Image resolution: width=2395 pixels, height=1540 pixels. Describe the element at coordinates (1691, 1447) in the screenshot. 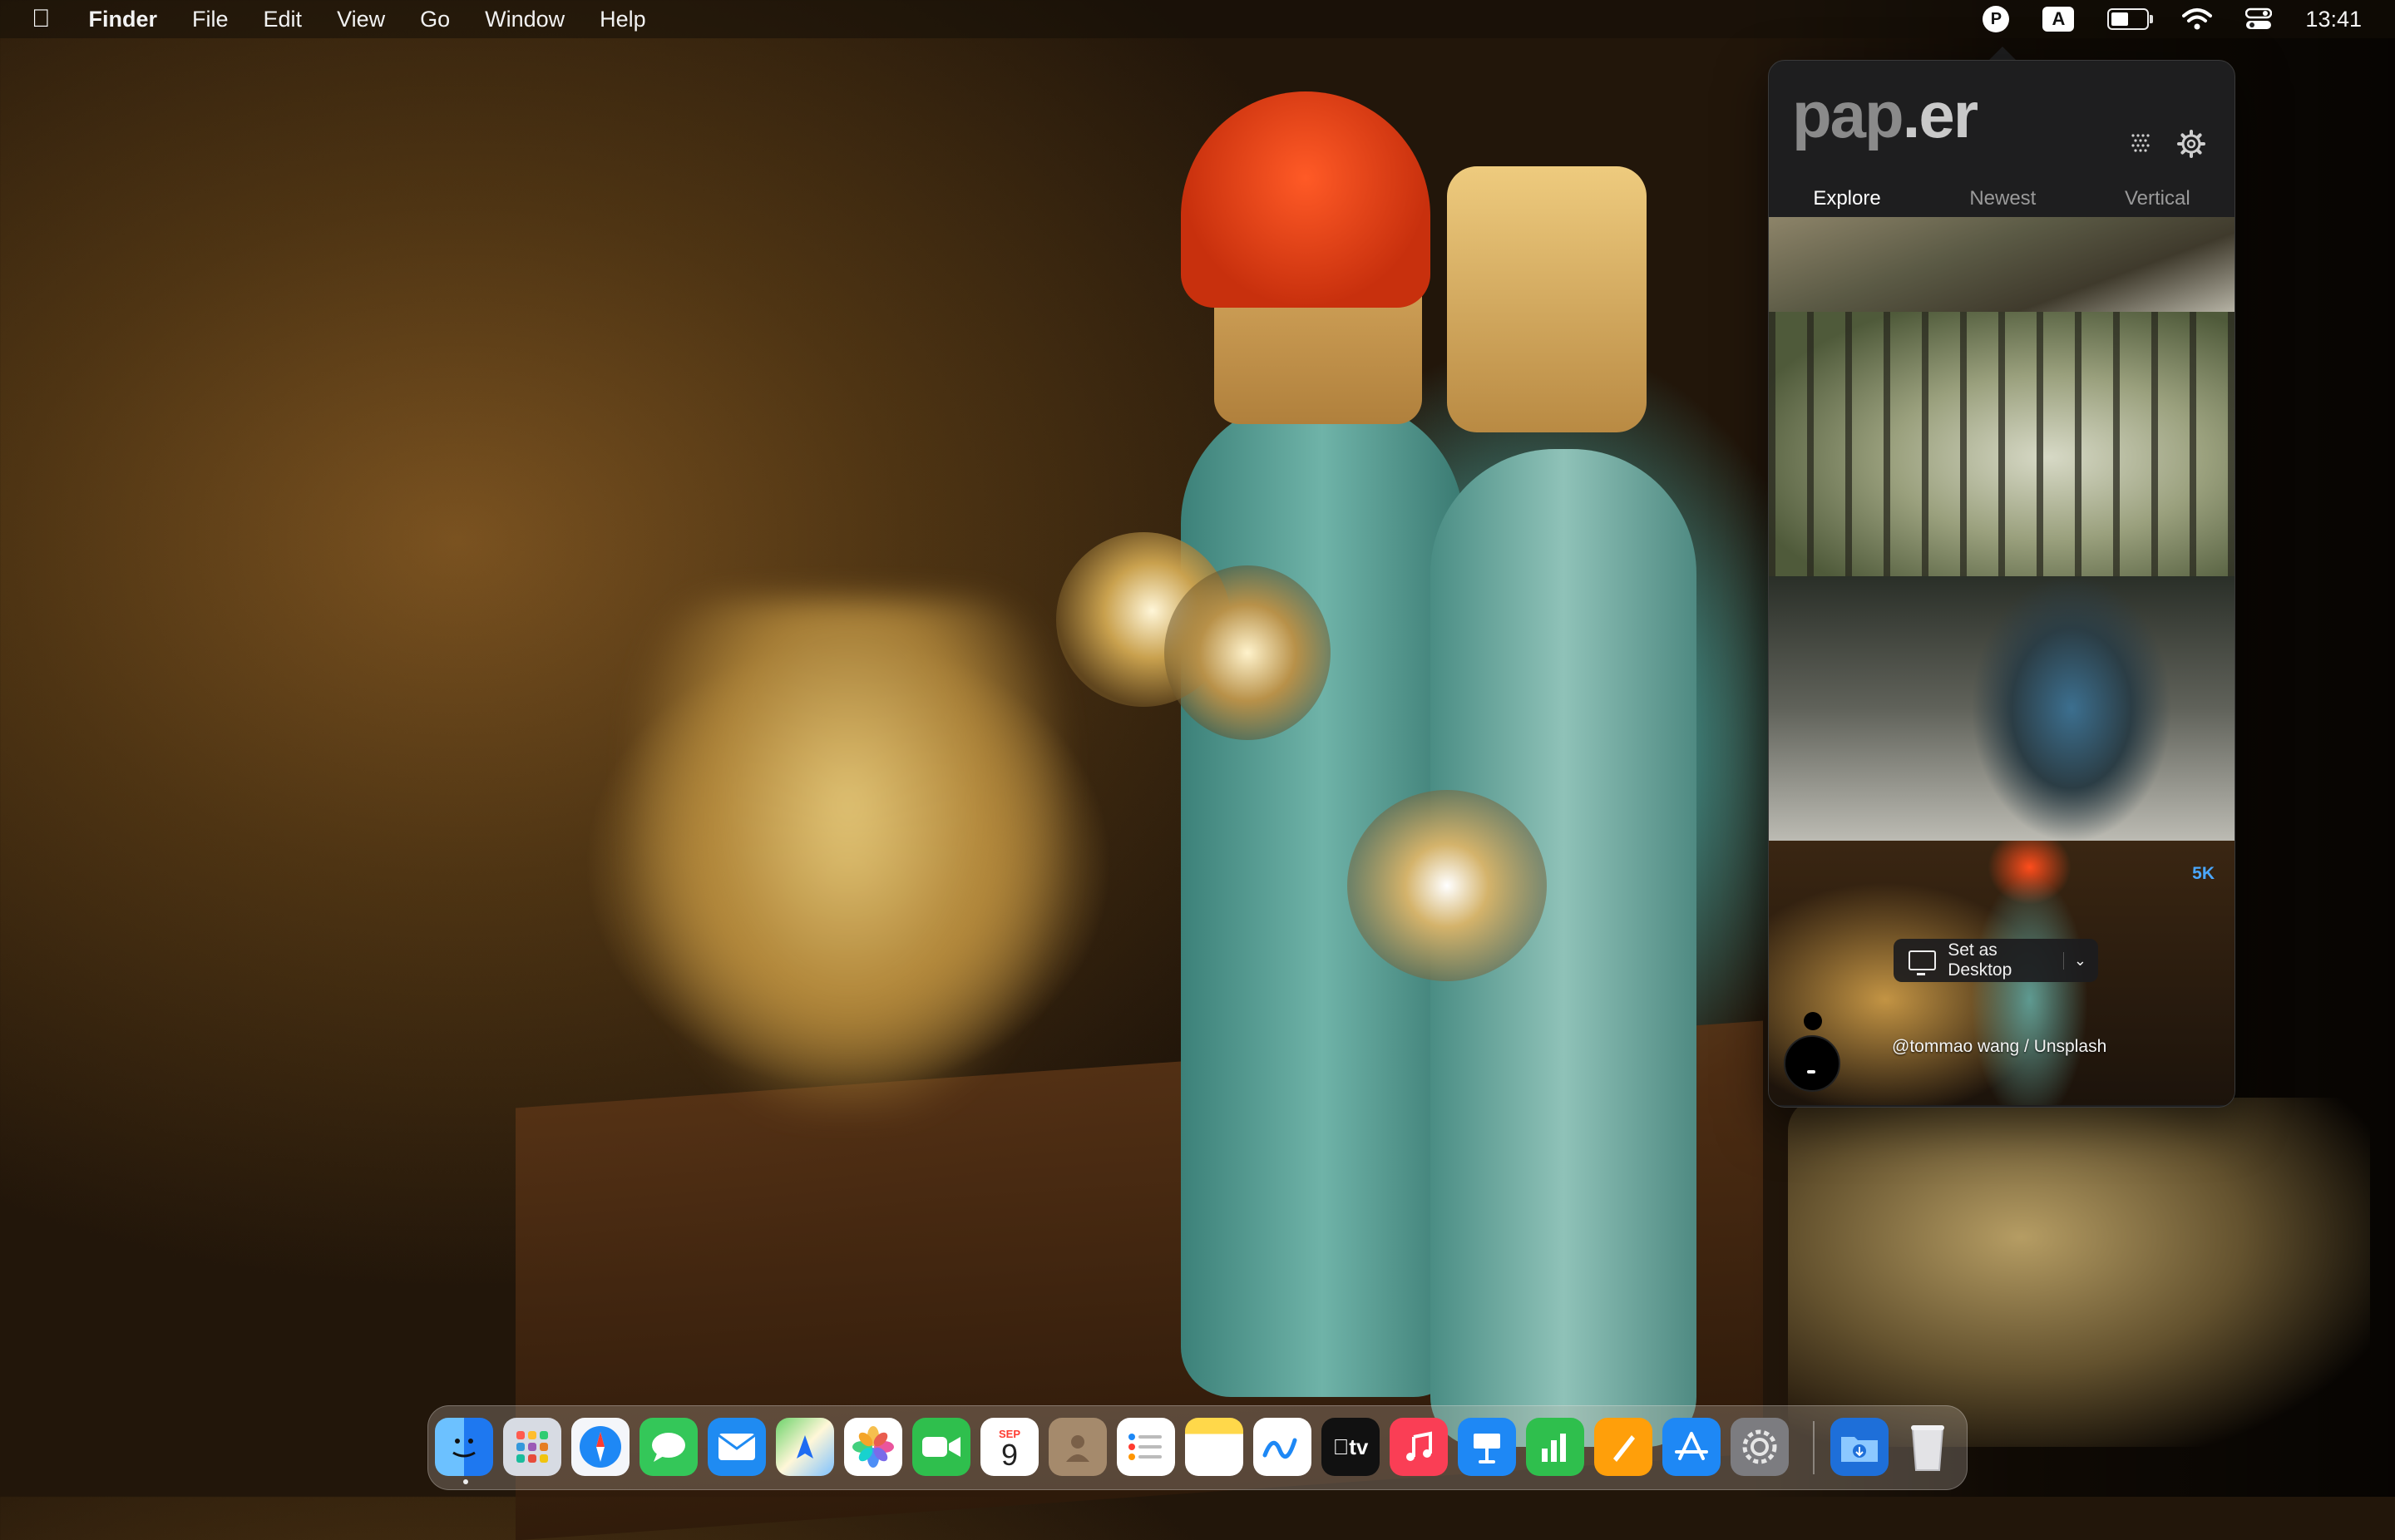

I see `app-store-icon` at that location.